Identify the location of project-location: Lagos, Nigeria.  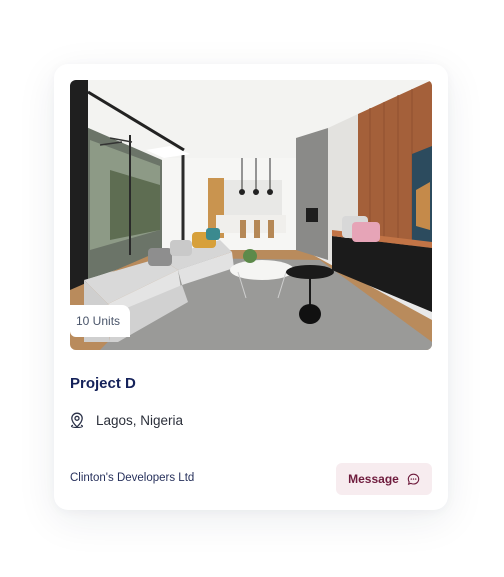
(126, 420).